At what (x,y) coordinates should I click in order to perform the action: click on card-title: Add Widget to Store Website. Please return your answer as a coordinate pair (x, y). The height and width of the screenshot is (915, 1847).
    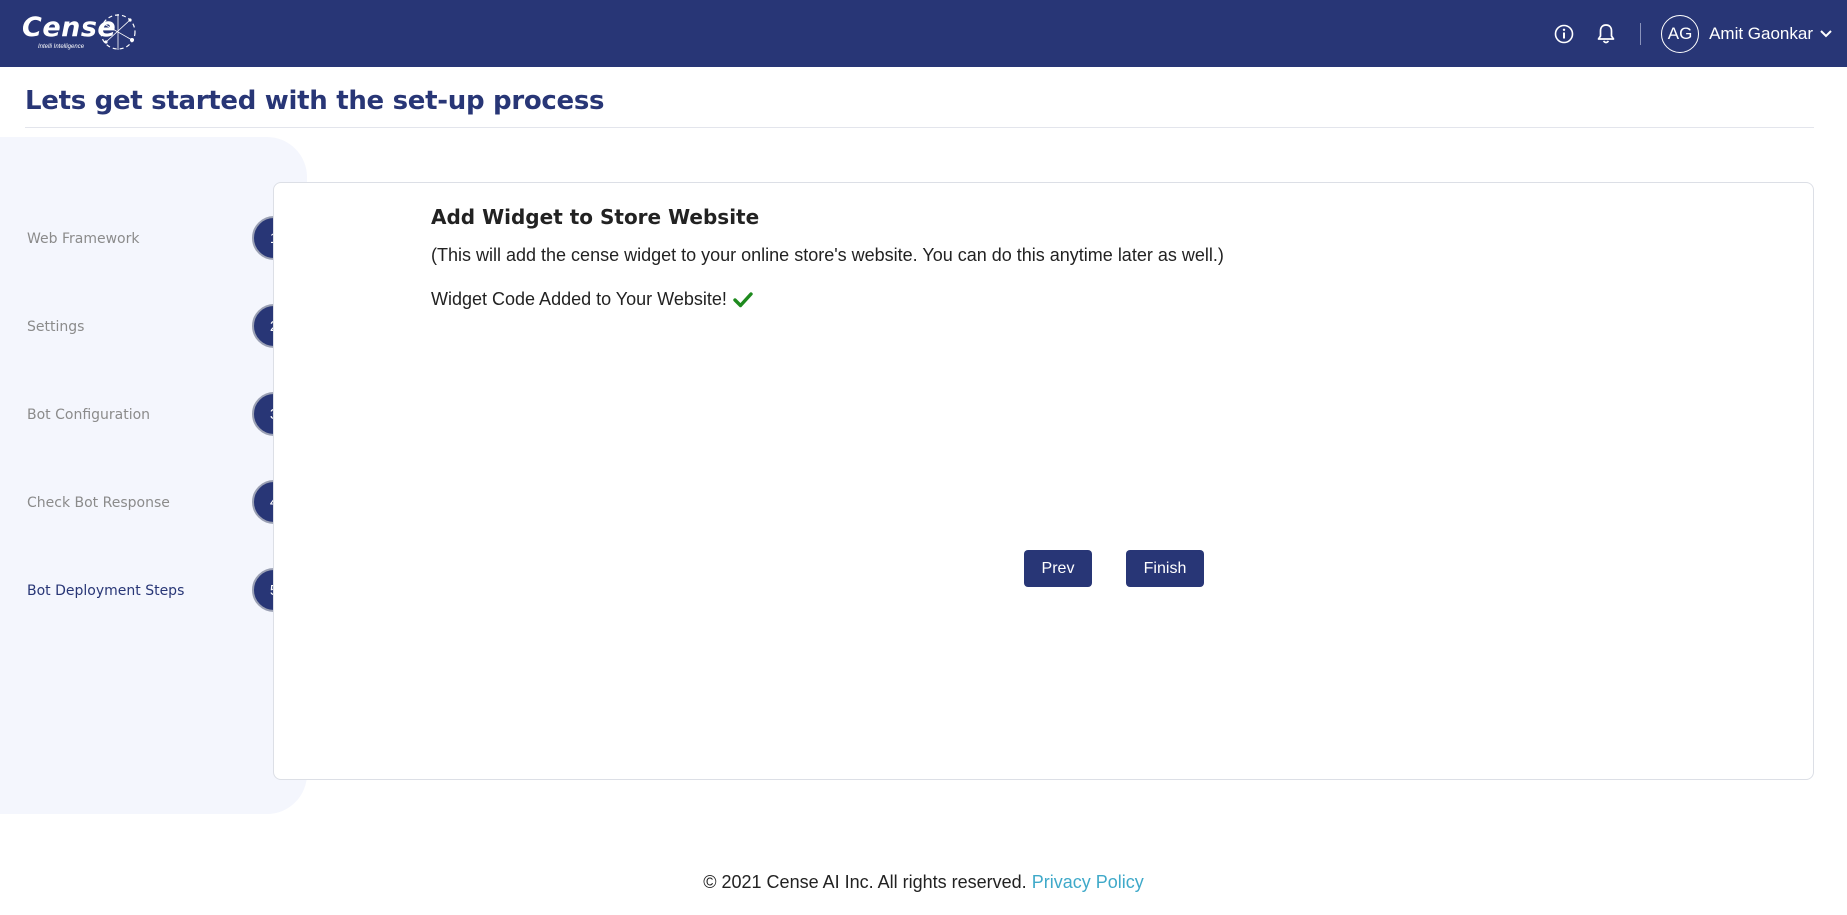
    Looking at the image, I should click on (595, 217).